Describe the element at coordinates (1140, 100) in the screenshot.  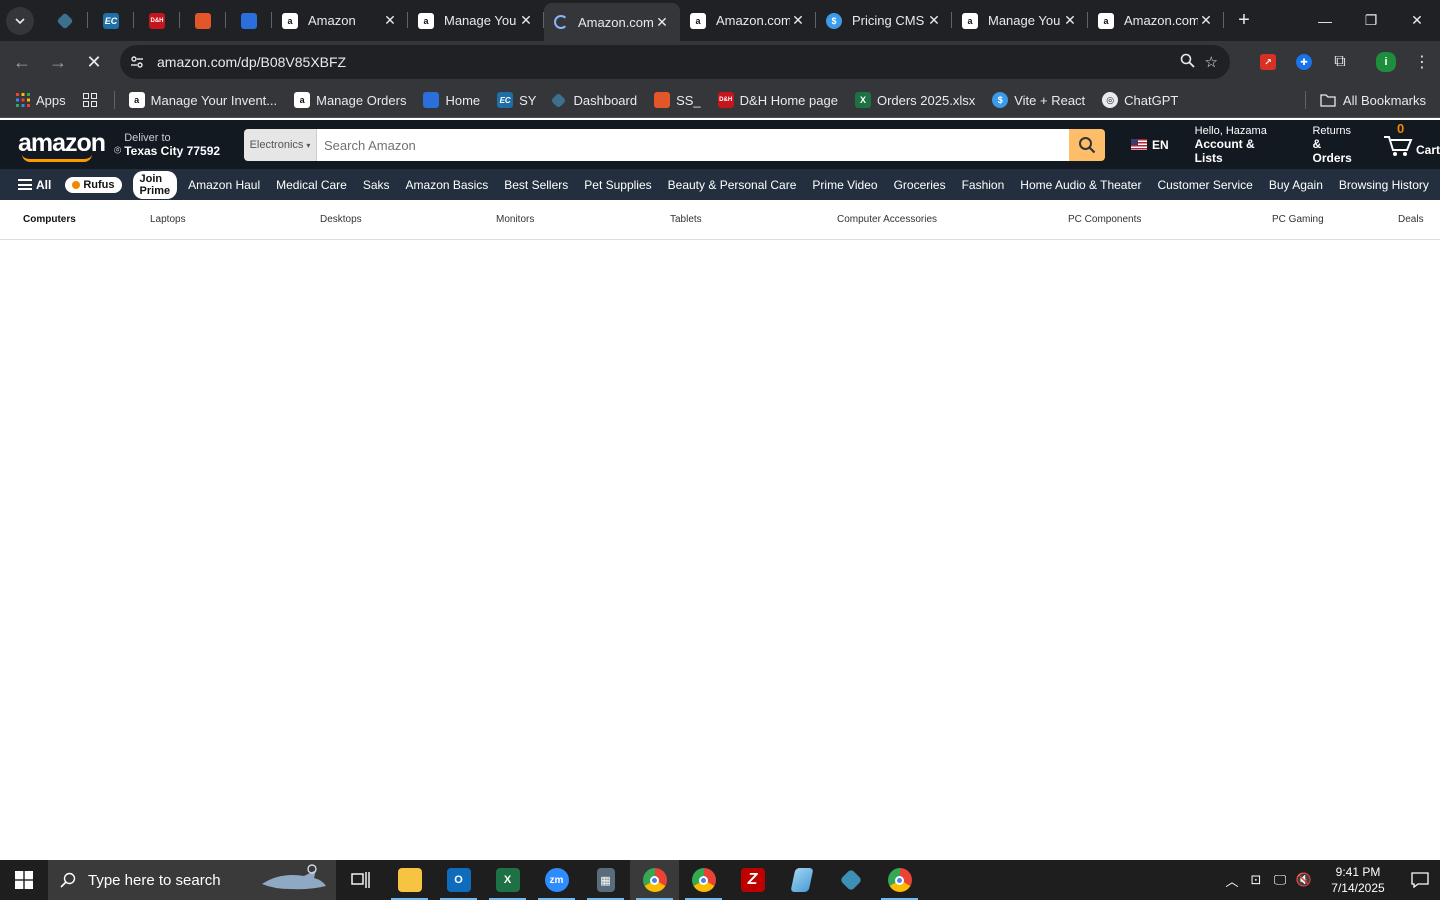
I see `bookmark-chatgpt: ◎ ChatGPT` at that location.